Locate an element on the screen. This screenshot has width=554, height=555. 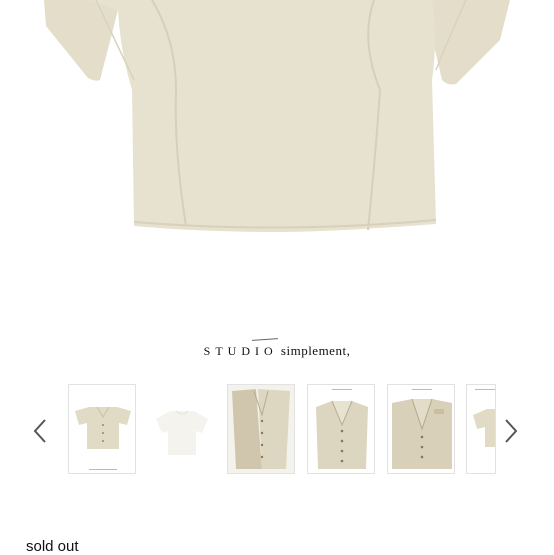
brand-simplement: simplement, is located at coordinates (315, 350).